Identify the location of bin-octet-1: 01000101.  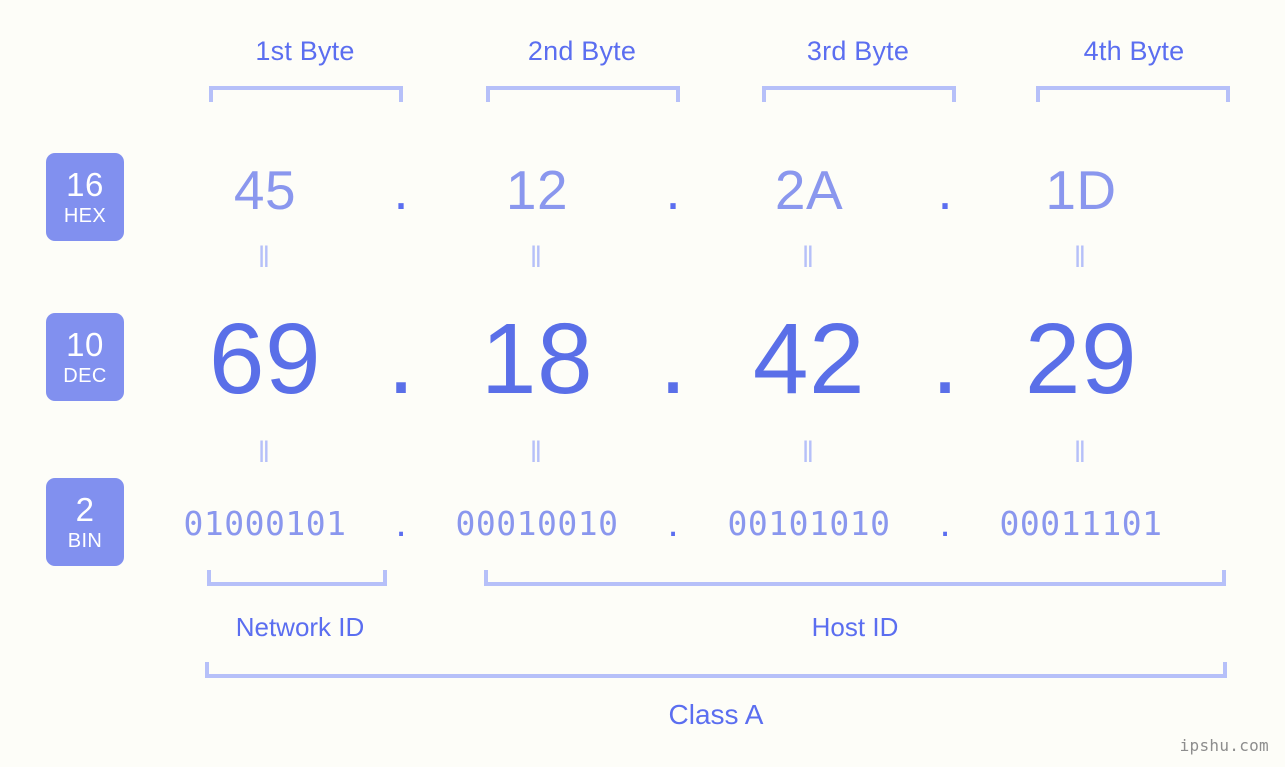
(265, 523).